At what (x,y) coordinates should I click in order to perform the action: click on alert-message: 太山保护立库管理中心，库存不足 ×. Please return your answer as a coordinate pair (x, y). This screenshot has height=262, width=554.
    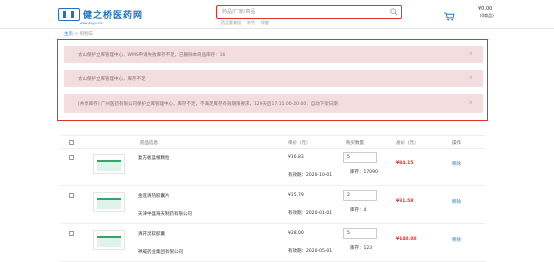
    Looking at the image, I should click on (273, 78).